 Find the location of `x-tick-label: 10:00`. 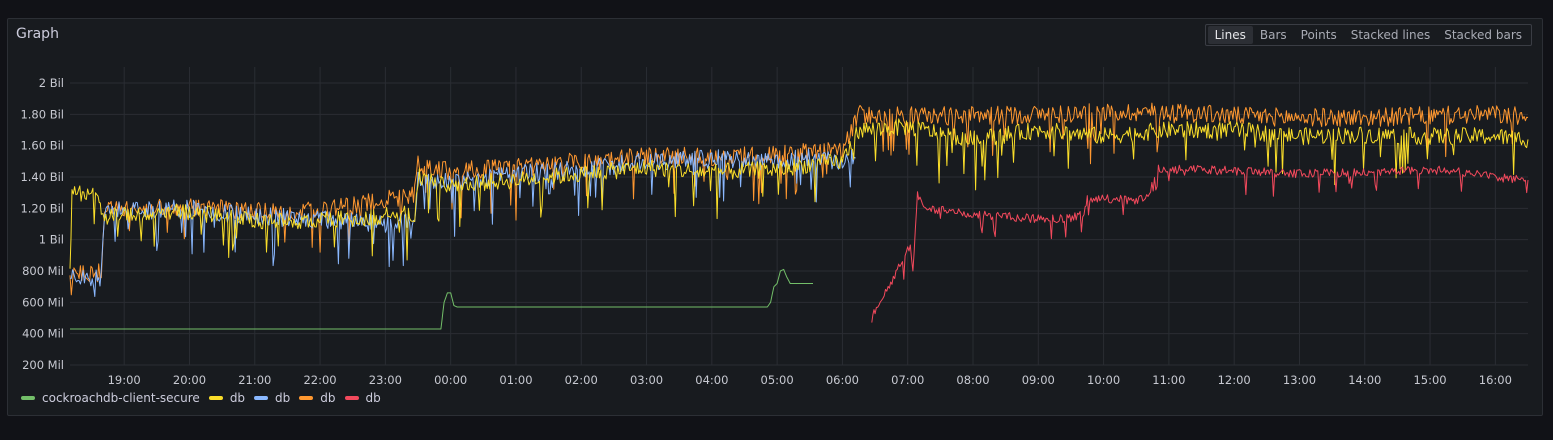

x-tick-label: 10:00 is located at coordinates (1103, 380).